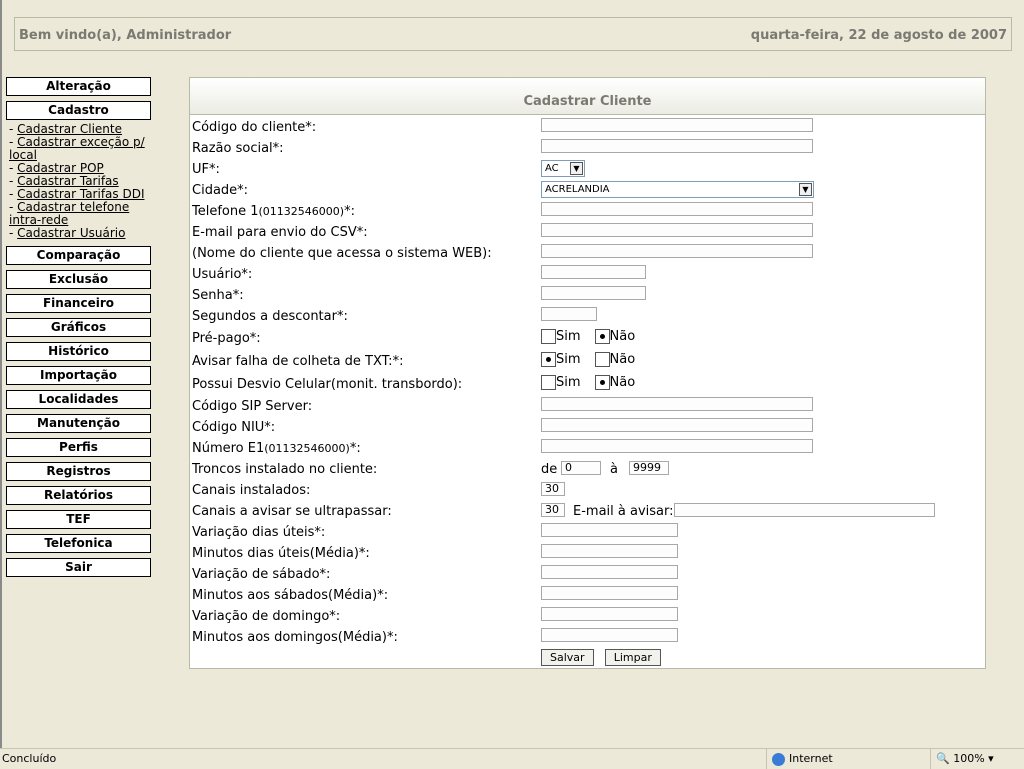 This screenshot has width=1024, height=769. I want to click on var-uteis-input, so click(609, 530).